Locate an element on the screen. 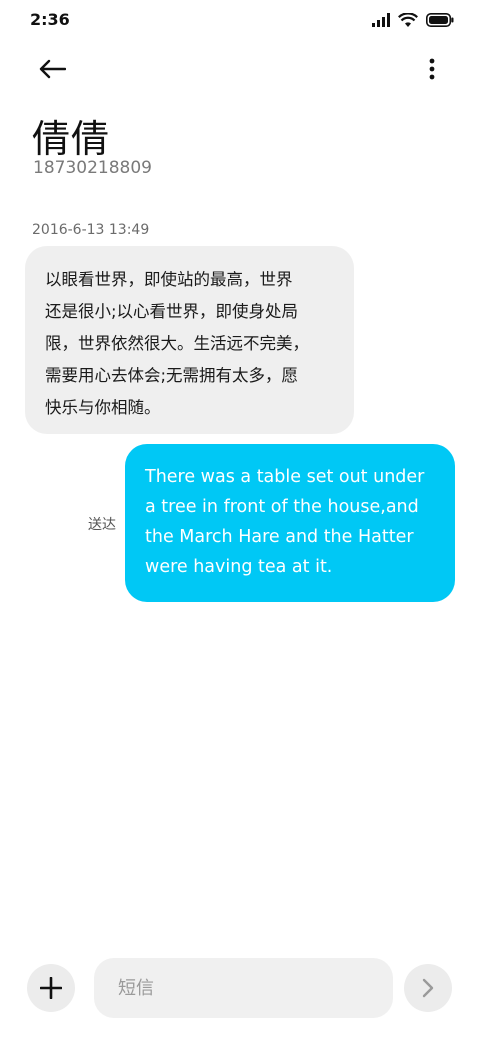 The image size is (480, 1040). attach-button is located at coordinates (51, 988).